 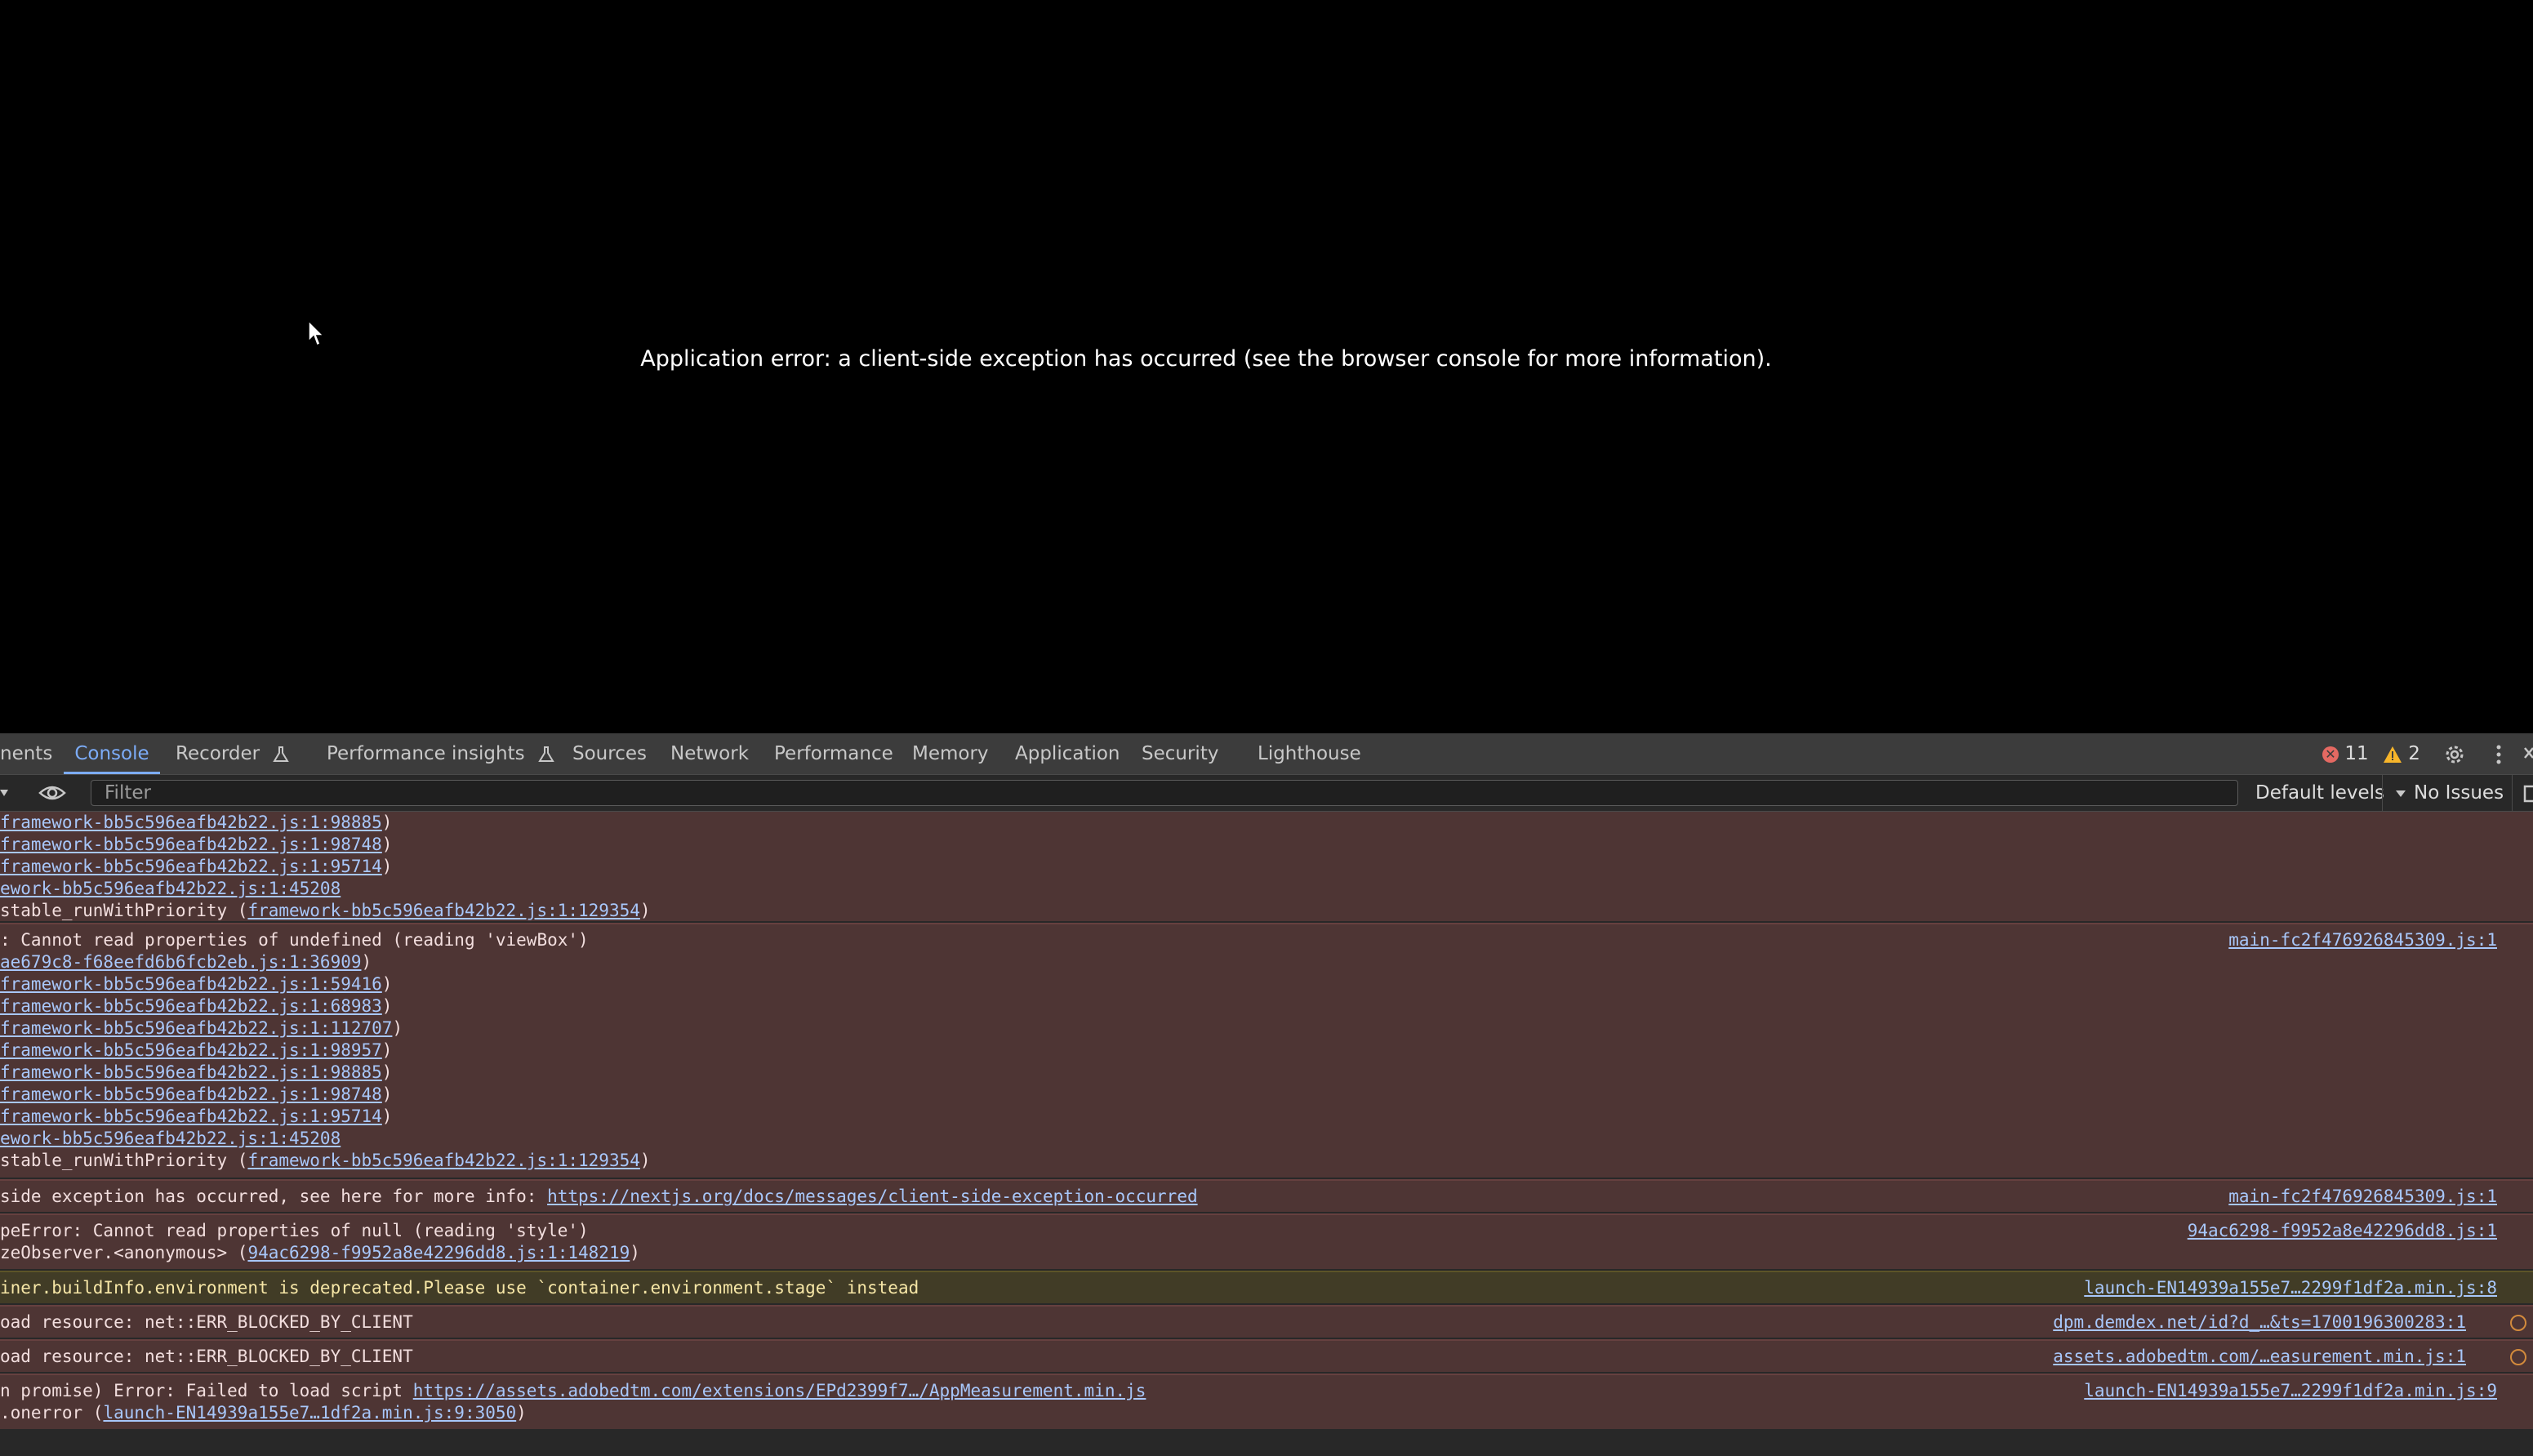 What do you see at coordinates (710, 754) in the screenshot?
I see `tab-network: Network` at bounding box center [710, 754].